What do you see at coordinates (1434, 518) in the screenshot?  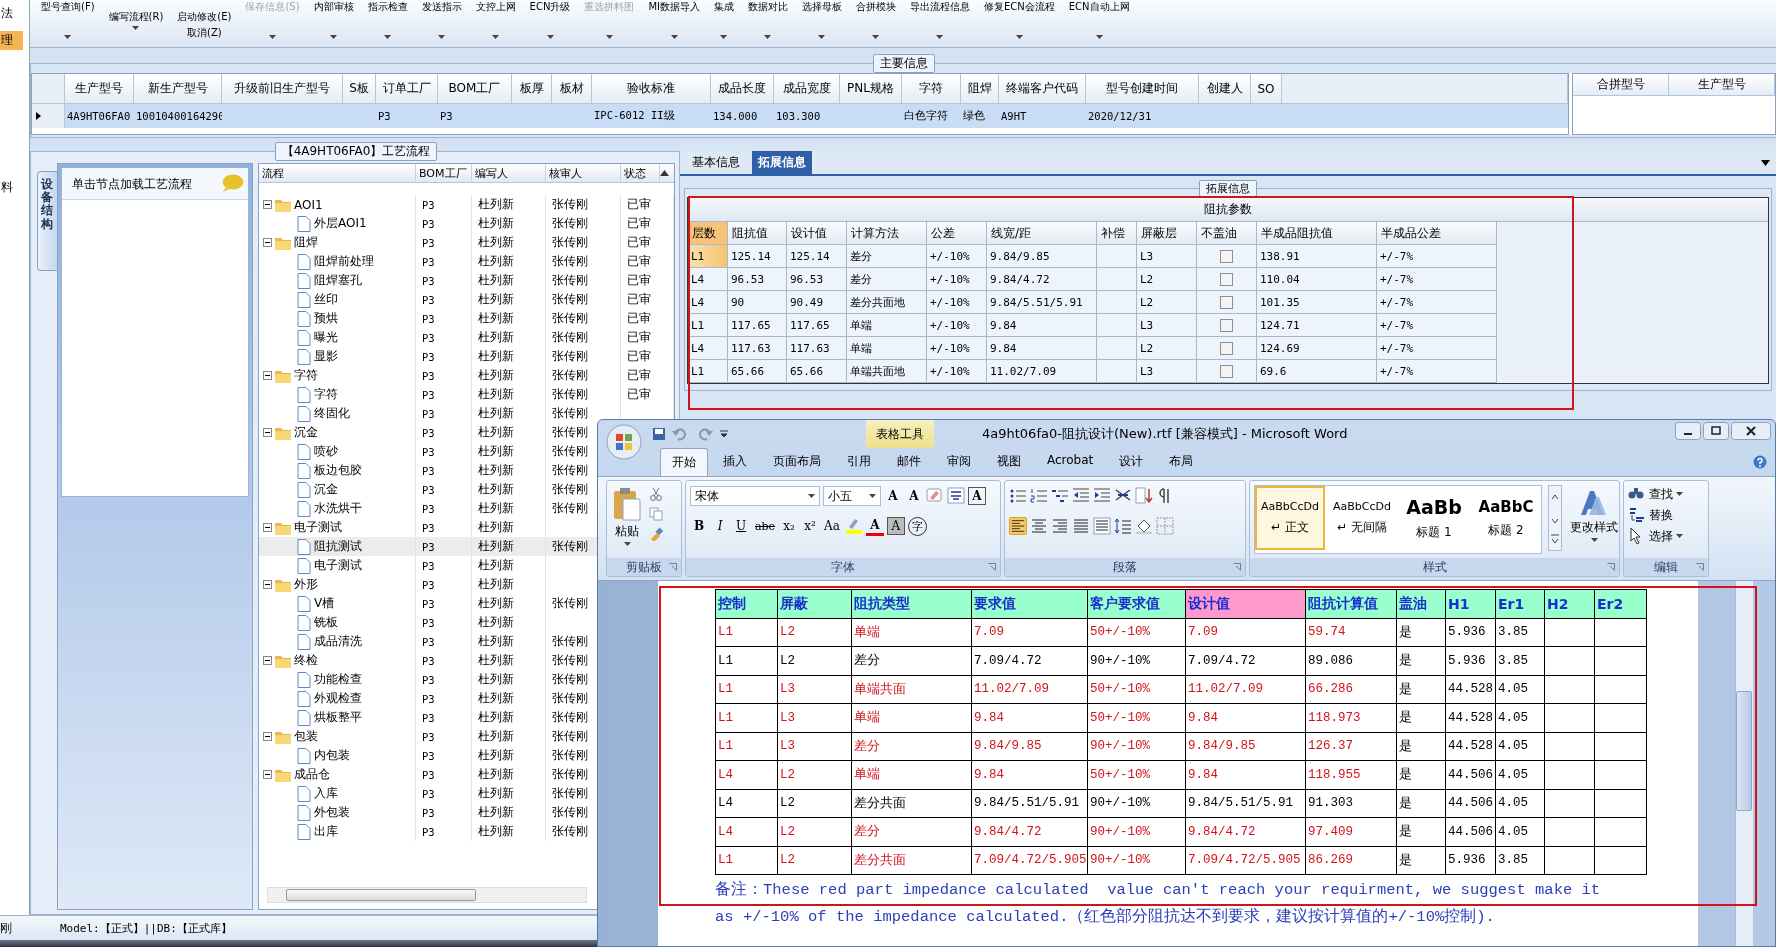 I see `style-gallery-item: AaBb 标题 1` at bounding box center [1434, 518].